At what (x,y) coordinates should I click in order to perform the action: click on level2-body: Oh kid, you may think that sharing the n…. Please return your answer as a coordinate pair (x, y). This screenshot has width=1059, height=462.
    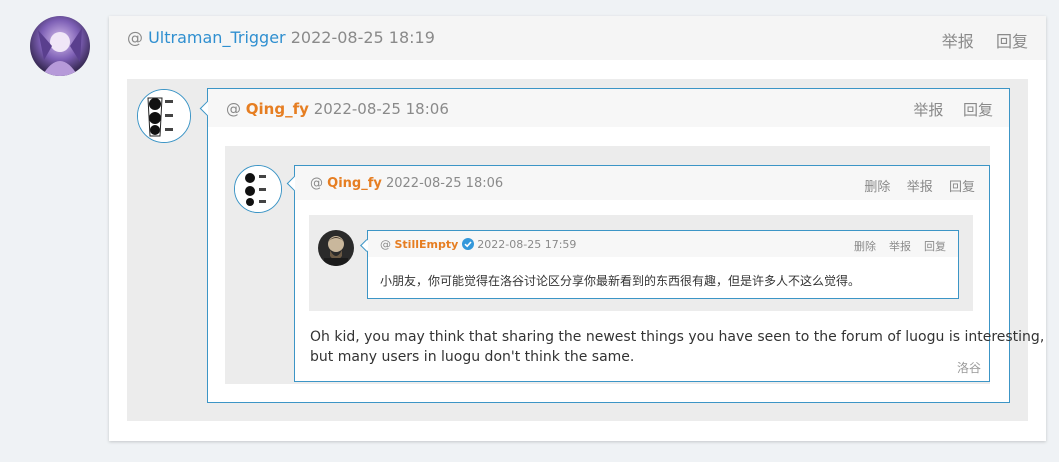
    Looking at the image, I should click on (677, 347).